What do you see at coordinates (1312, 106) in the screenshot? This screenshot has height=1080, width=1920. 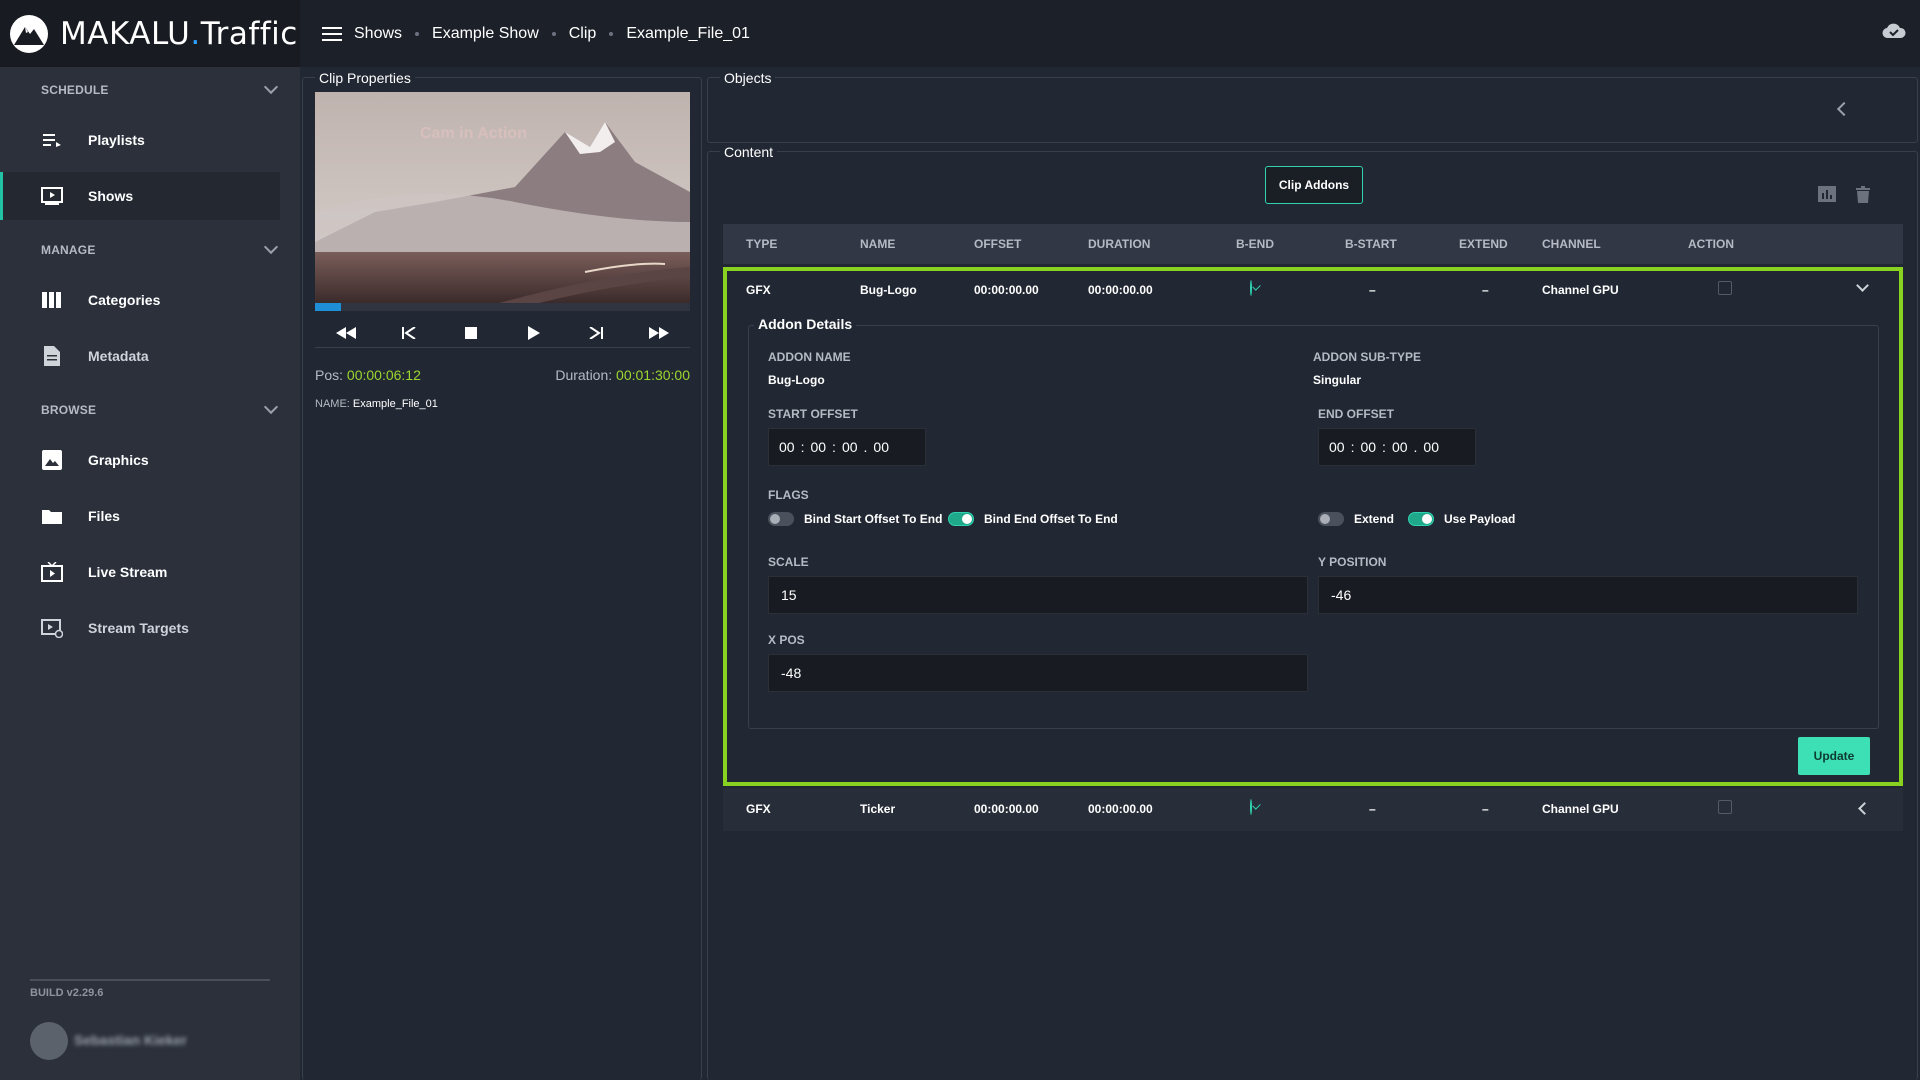 I see `objects-panel: Objects` at bounding box center [1312, 106].